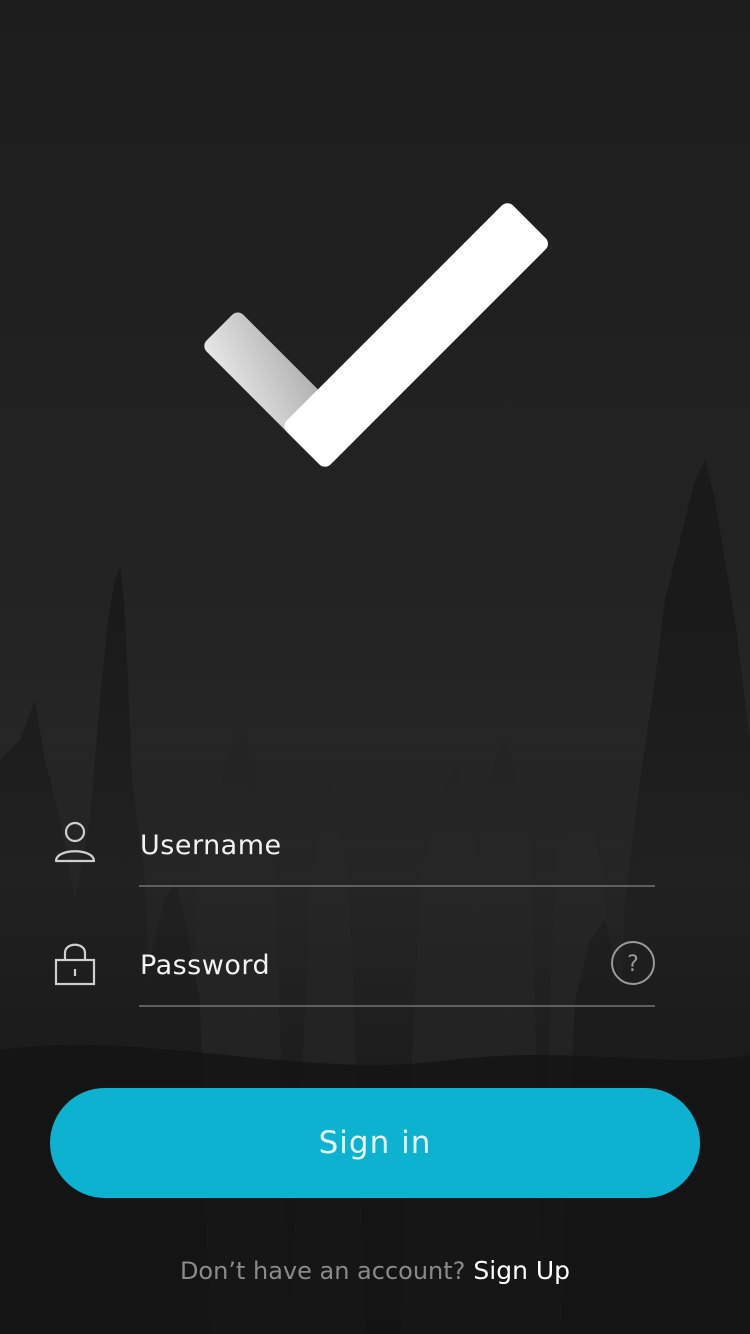 This screenshot has width=750, height=1334. What do you see at coordinates (355, 845) in the screenshot?
I see `username-input` at bounding box center [355, 845].